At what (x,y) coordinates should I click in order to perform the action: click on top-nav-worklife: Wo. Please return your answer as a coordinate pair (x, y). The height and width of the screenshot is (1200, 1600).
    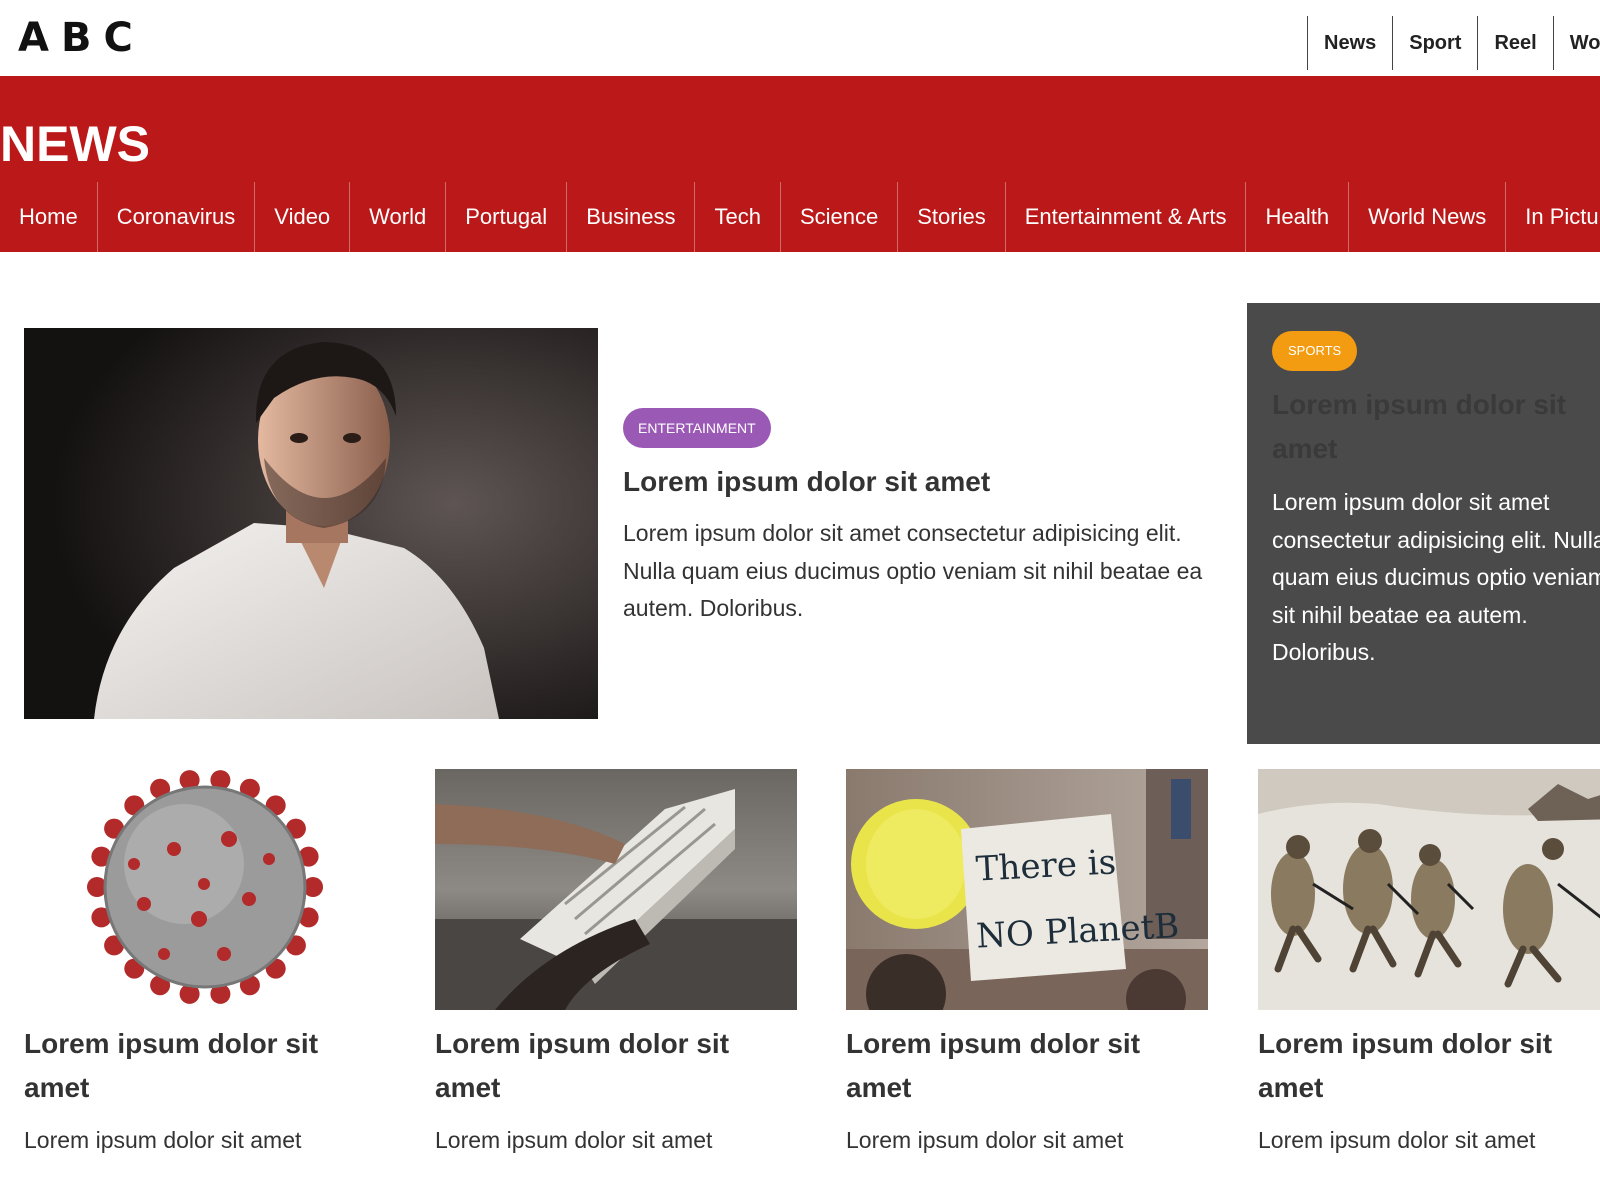
    Looking at the image, I should click on (1576, 43).